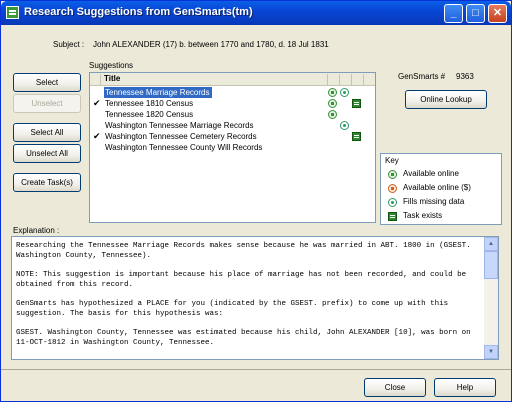 The width and height of the screenshot is (512, 402). Describe the element at coordinates (180, 125) in the screenshot. I see `suggestion-title: Washington Tennessee Marriage Records` at that location.